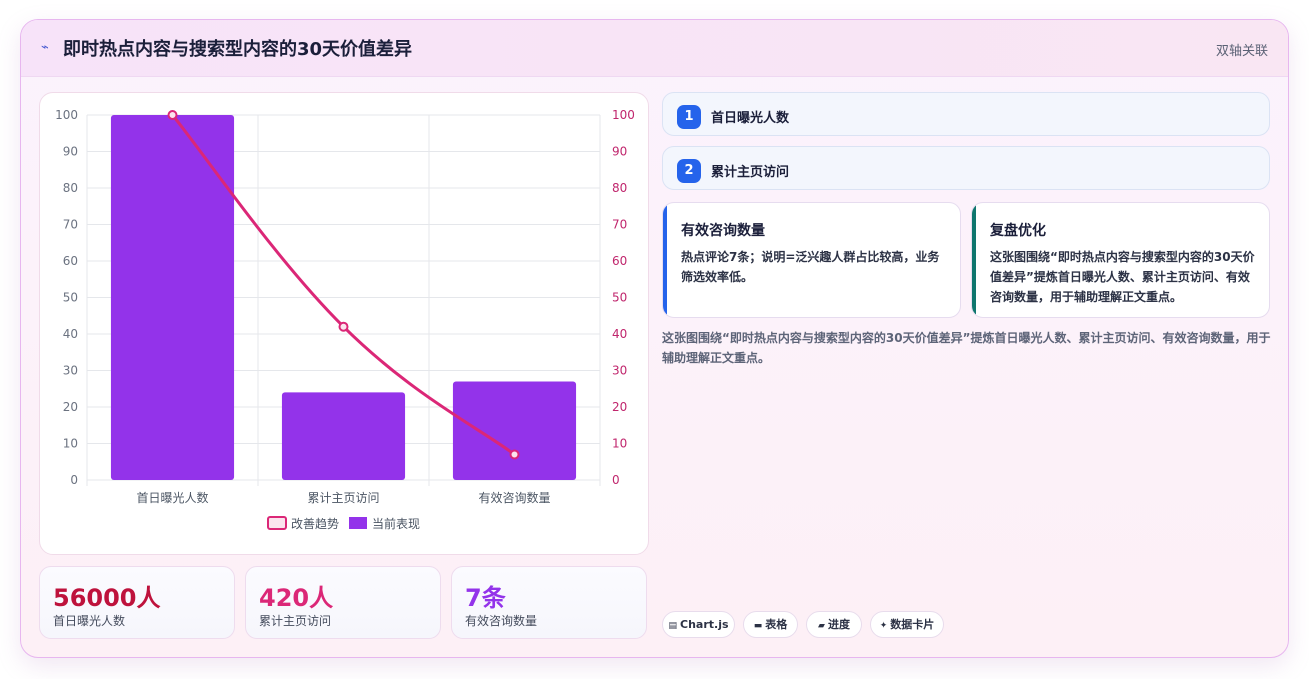 The height and width of the screenshot is (679, 1309). I want to click on chip-table: ▬ 表格, so click(770, 624).